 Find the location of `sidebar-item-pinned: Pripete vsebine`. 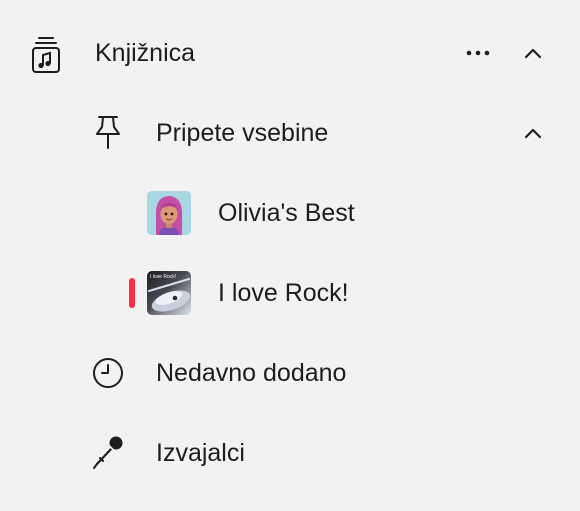

sidebar-item-pinned: Pripete vsebine is located at coordinates (290, 132).